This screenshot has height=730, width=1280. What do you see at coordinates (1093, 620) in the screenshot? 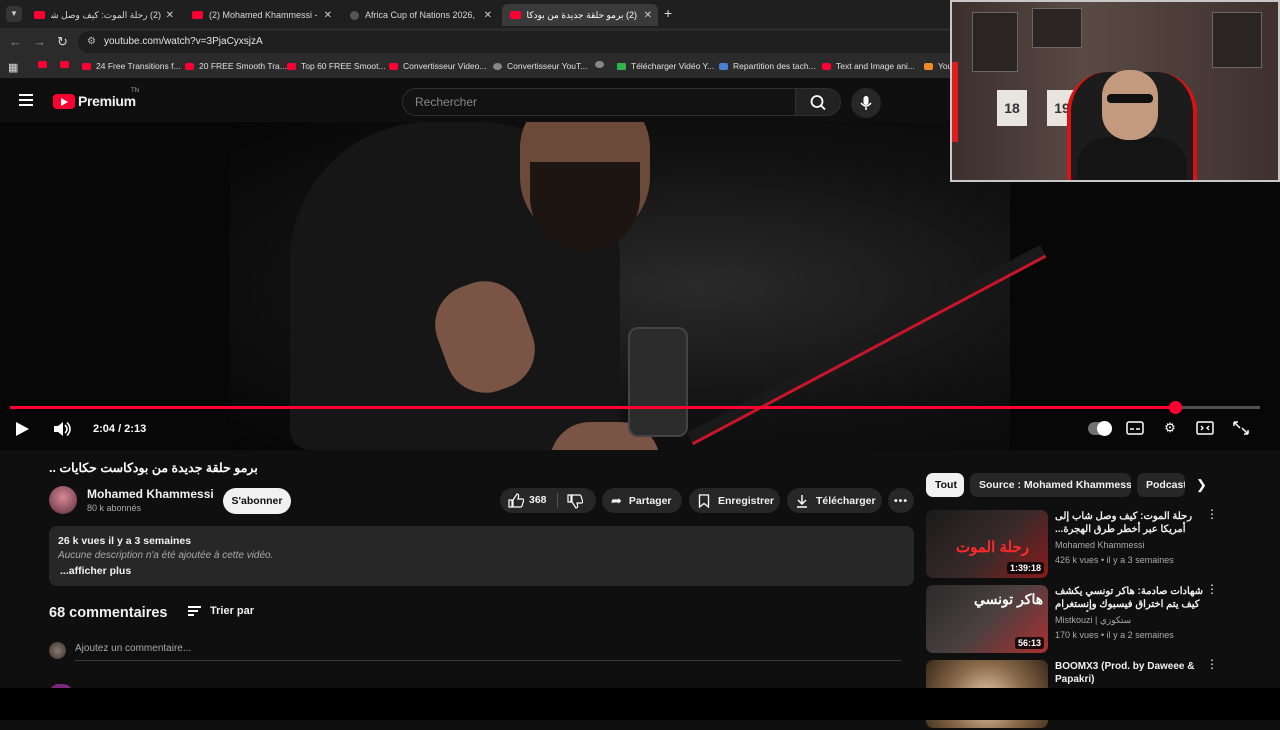
I see `channel-name: Mistkouzi | ستكوزي` at bounding box center [1093, 620].